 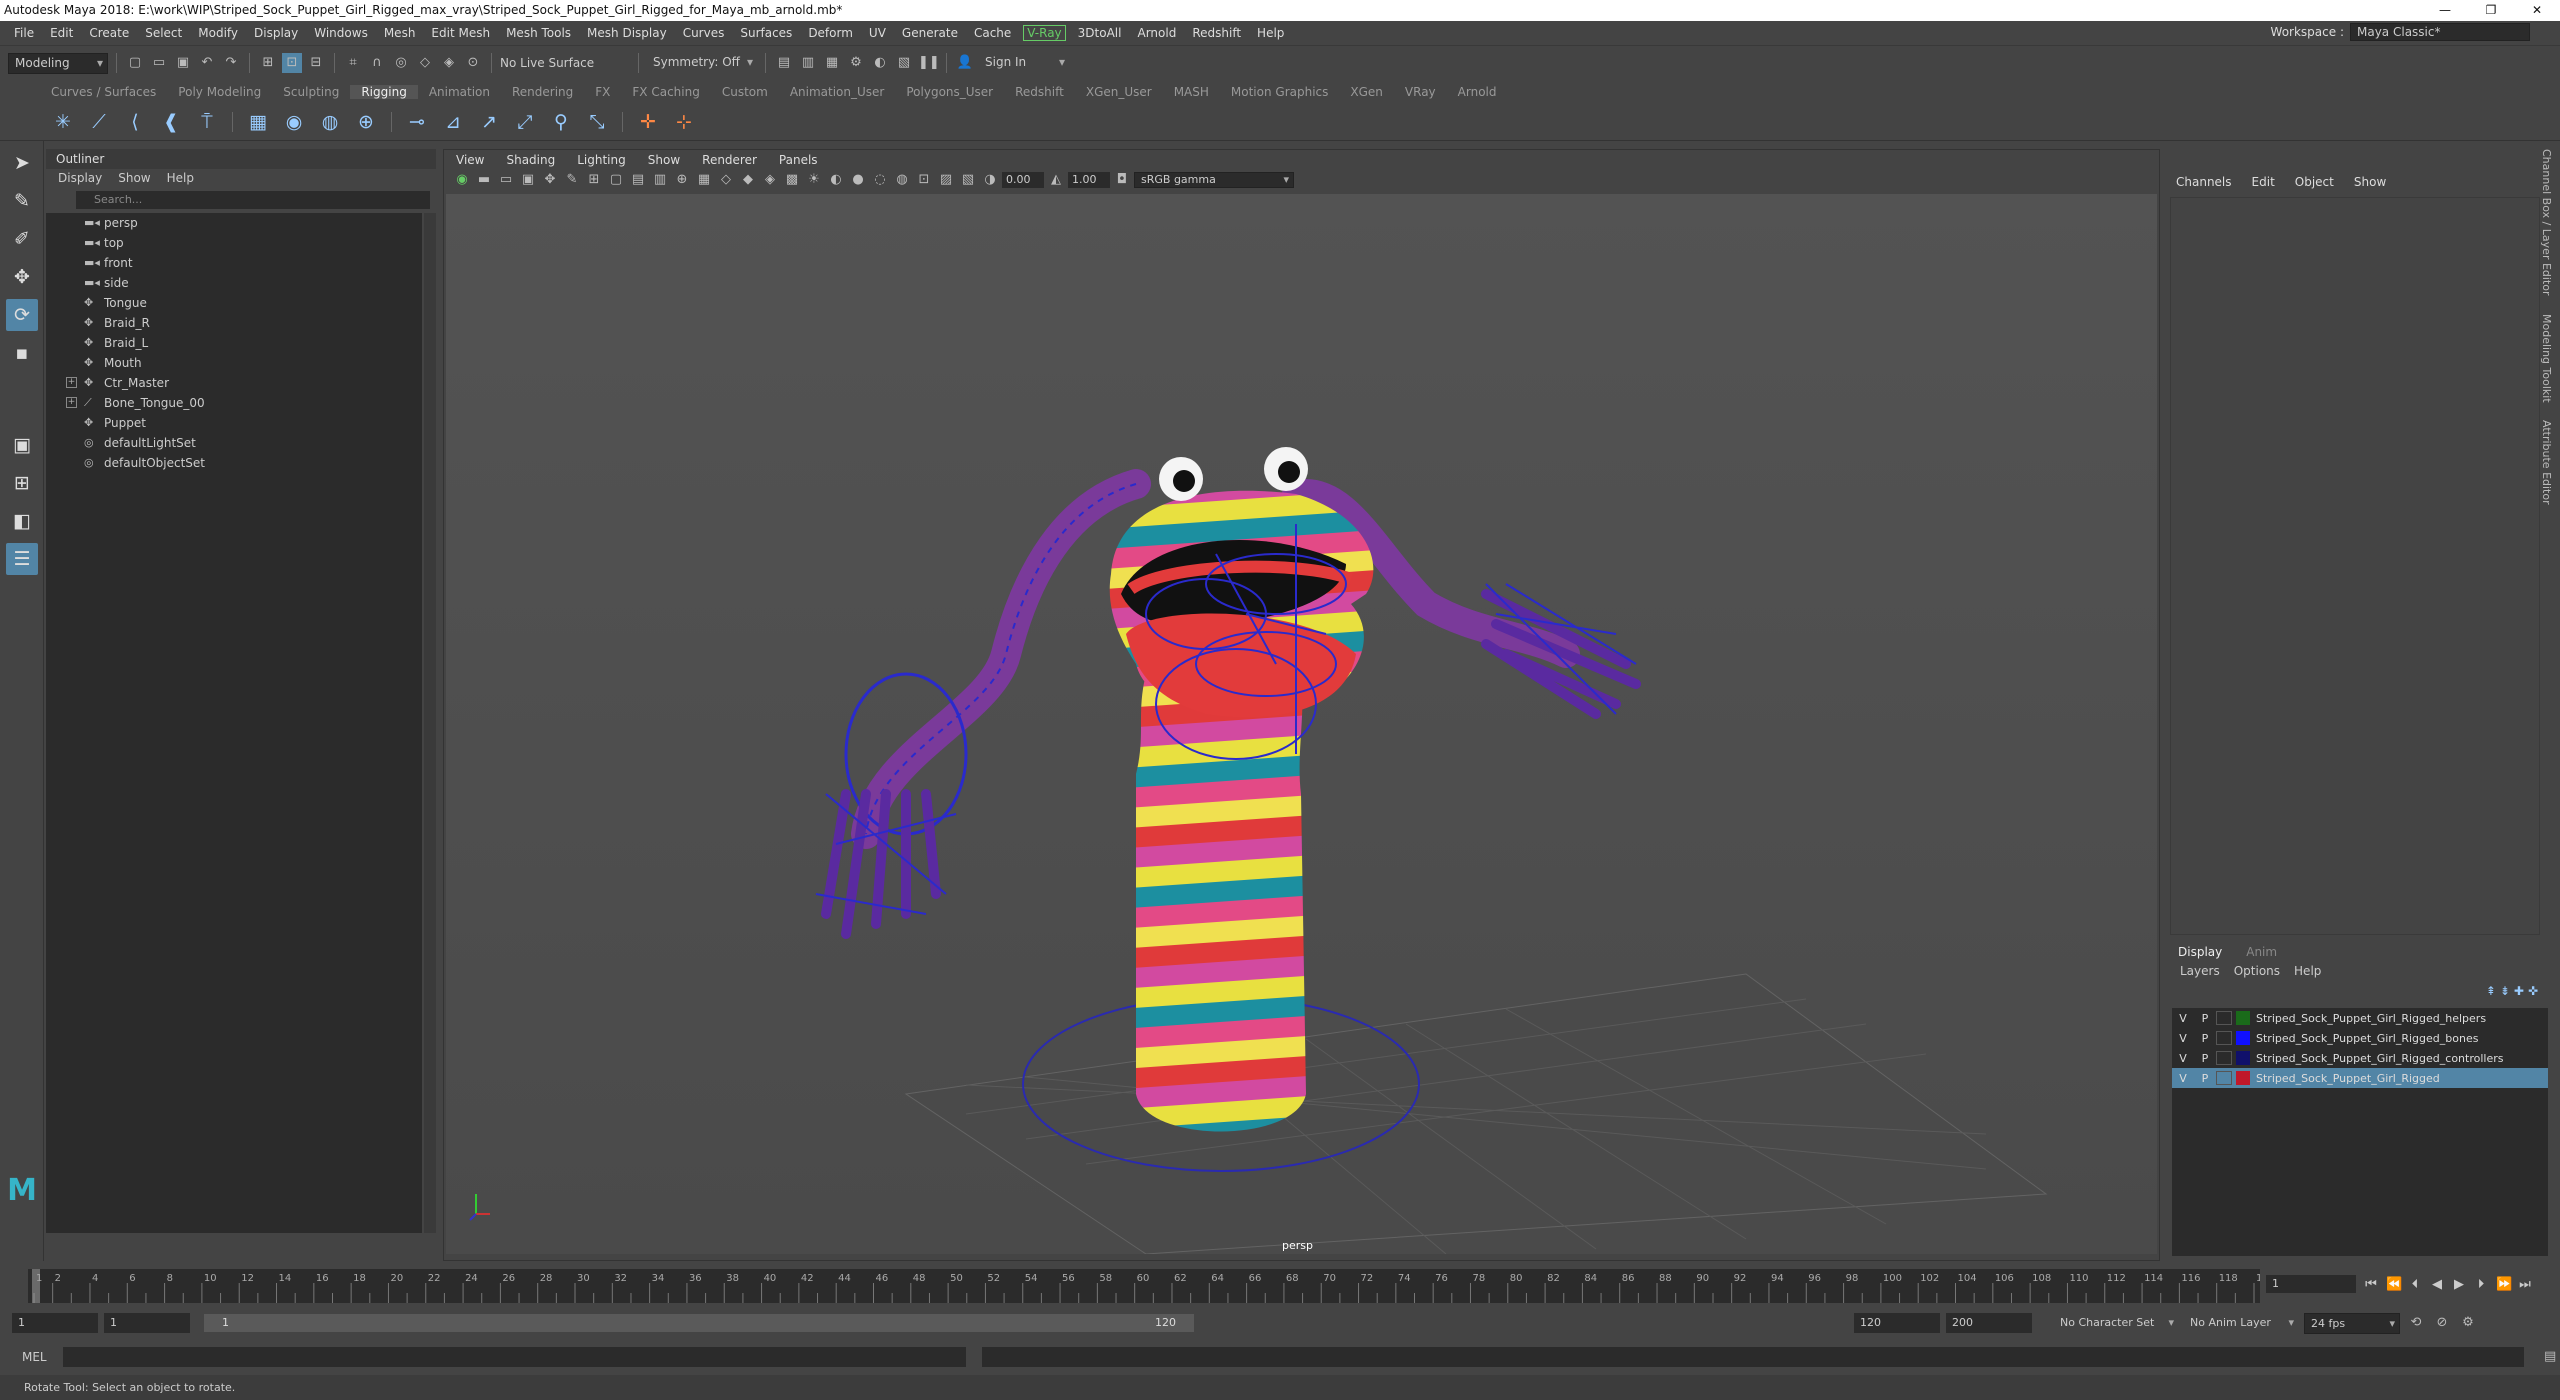 What do you see at coordinates (1477, 92) in the screenshot?
I see `shelf-tab: Arnold` at bounding box center [1477, 92].